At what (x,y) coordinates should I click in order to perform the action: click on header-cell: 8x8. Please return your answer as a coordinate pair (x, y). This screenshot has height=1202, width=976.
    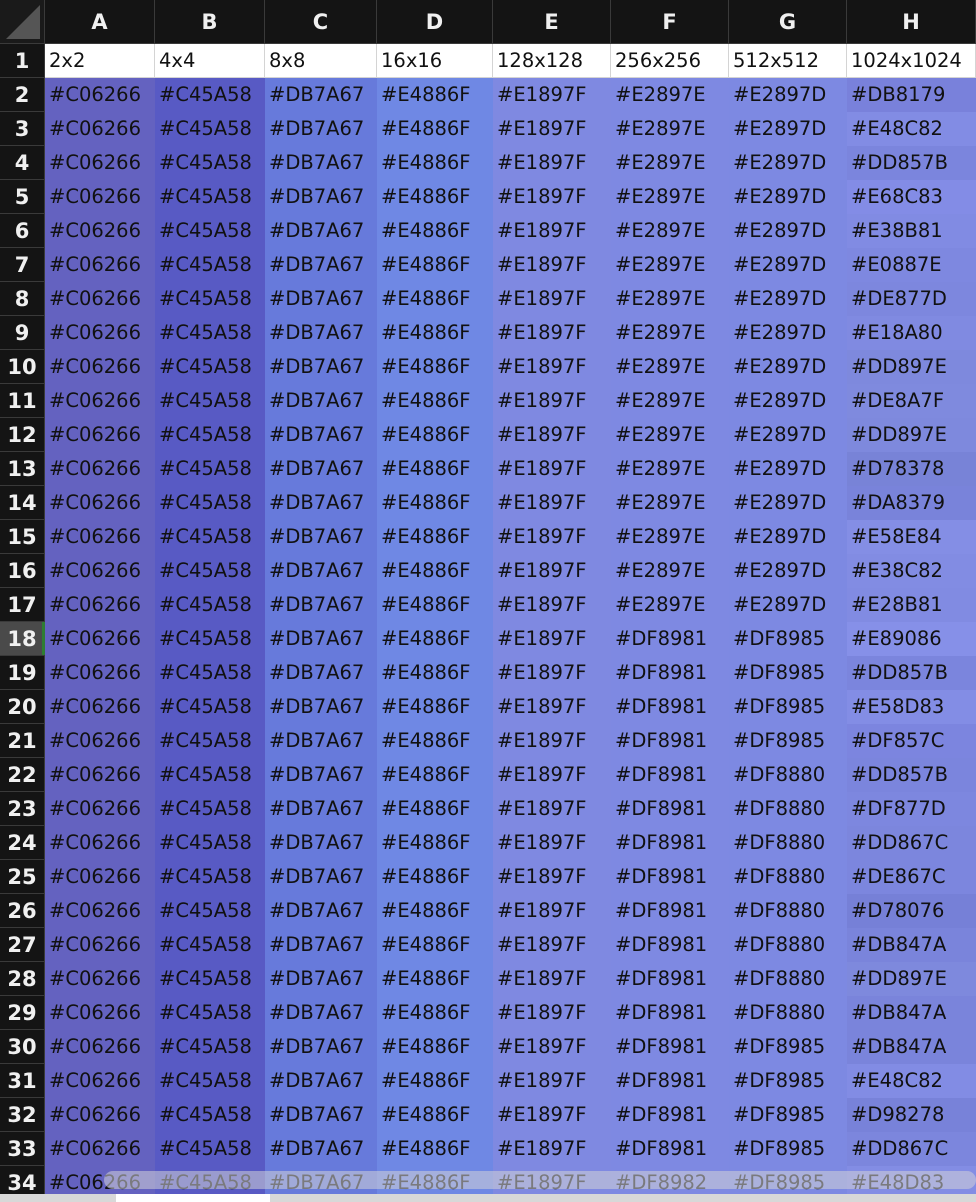
    Looking at the image, I should click on (321, 61).